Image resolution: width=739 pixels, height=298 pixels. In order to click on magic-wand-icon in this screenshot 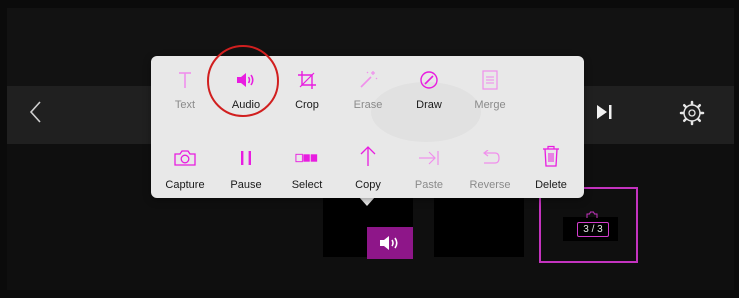, I will do `click(368, 80)`.